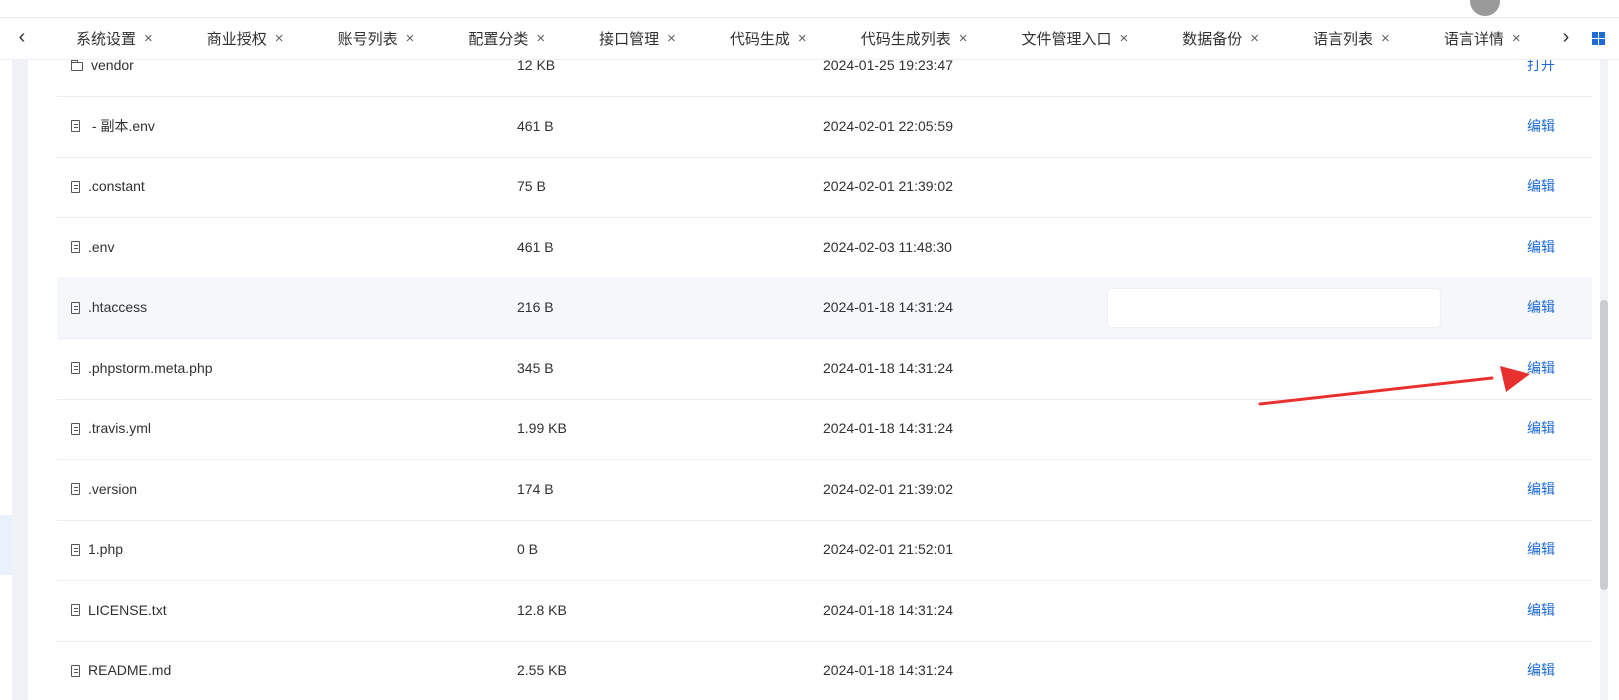 The width and height of the screenshot is (1619, 700). I want to click on file-name-cell: README.md, so click(121, 670).